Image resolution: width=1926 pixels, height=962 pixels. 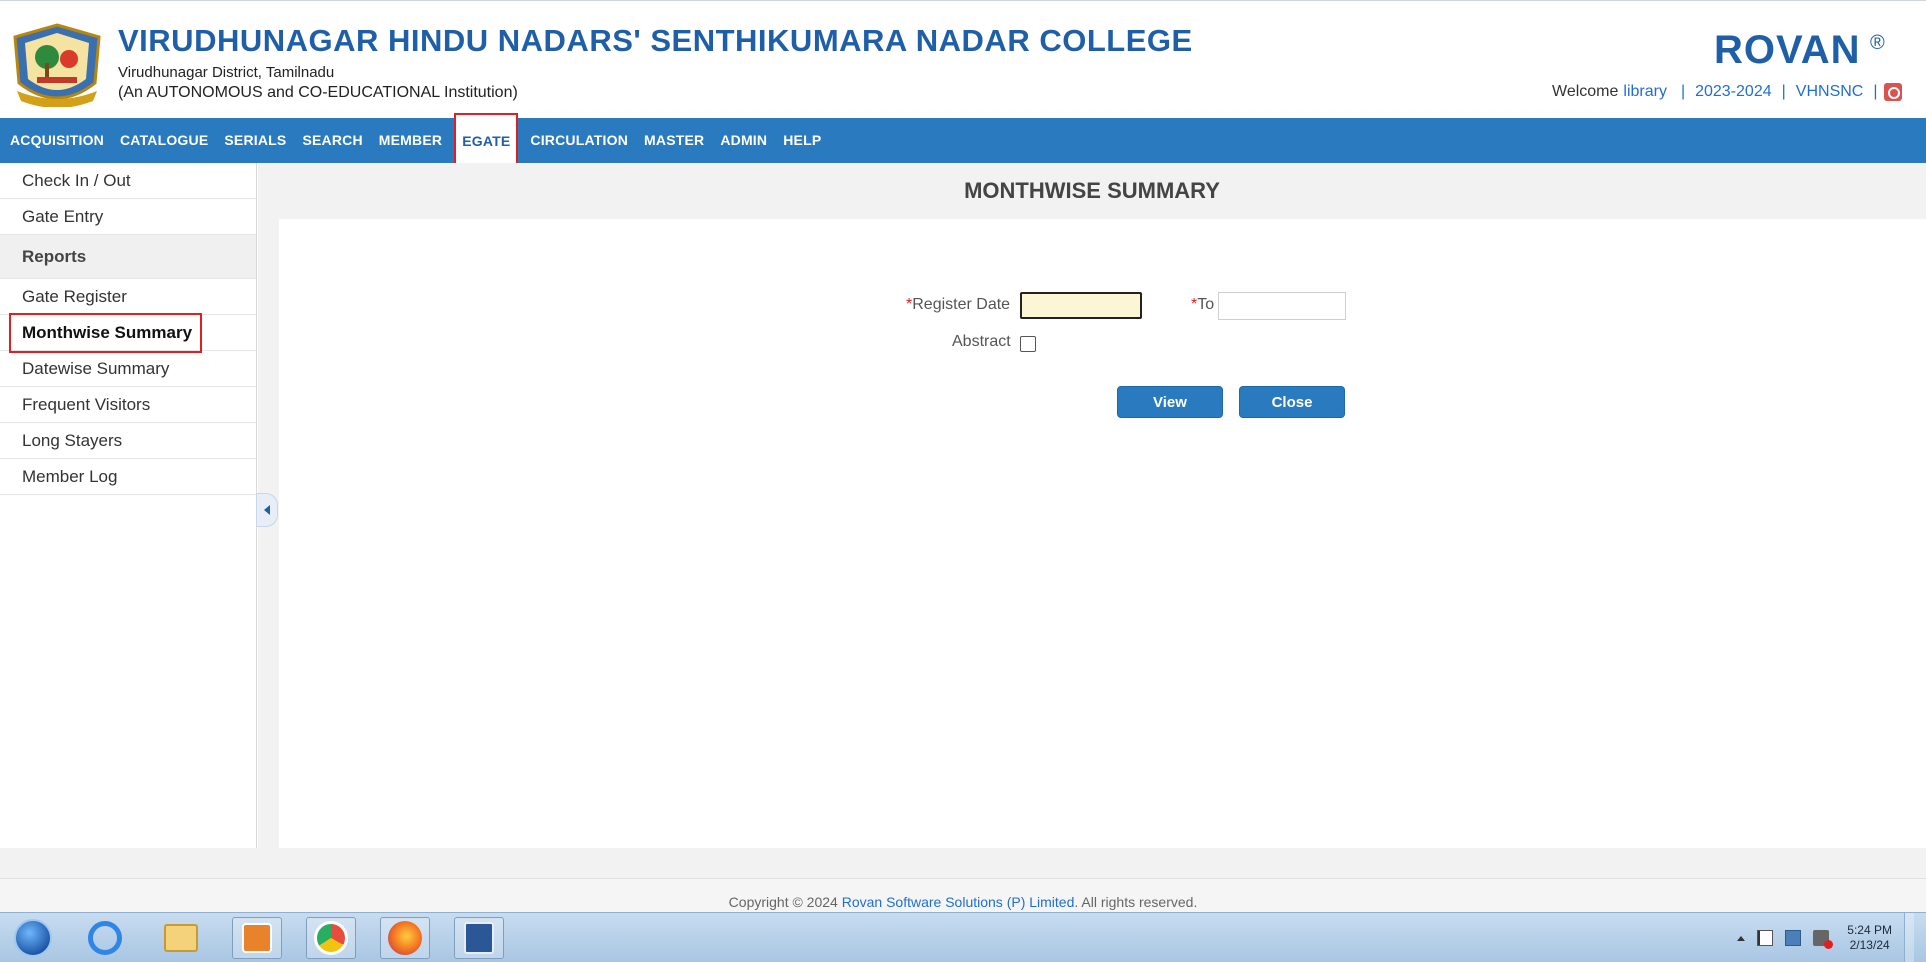 What do you see at coordinates (1282, 306) in the screenshot?
I see `to-date-input` at bounding box center [1282, 306].